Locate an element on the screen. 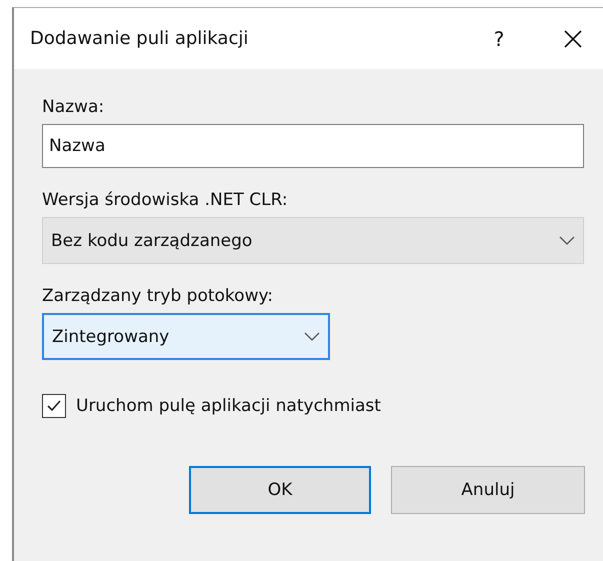 The height and width of the screenshot is (561, 603). field-label: Wersja środowiska .NET CLR: is located at coordinates (165, 200).